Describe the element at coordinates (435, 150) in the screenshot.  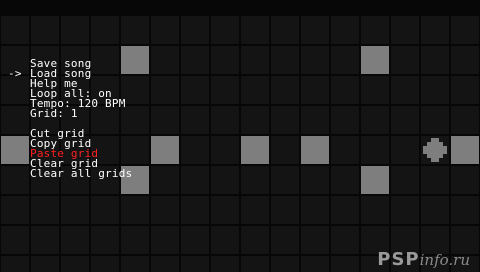
I see `cross-cursor-icon` at that location.